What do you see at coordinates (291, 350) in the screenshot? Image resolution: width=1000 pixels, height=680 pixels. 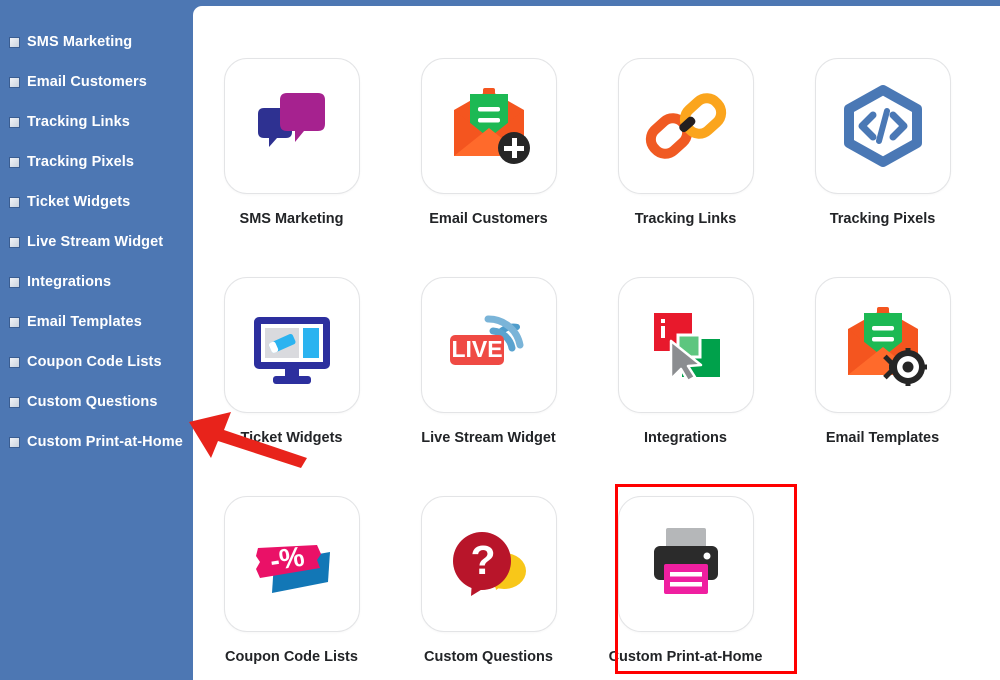 I see `ticket-widgets-icon` at bounding box center [291, 350].